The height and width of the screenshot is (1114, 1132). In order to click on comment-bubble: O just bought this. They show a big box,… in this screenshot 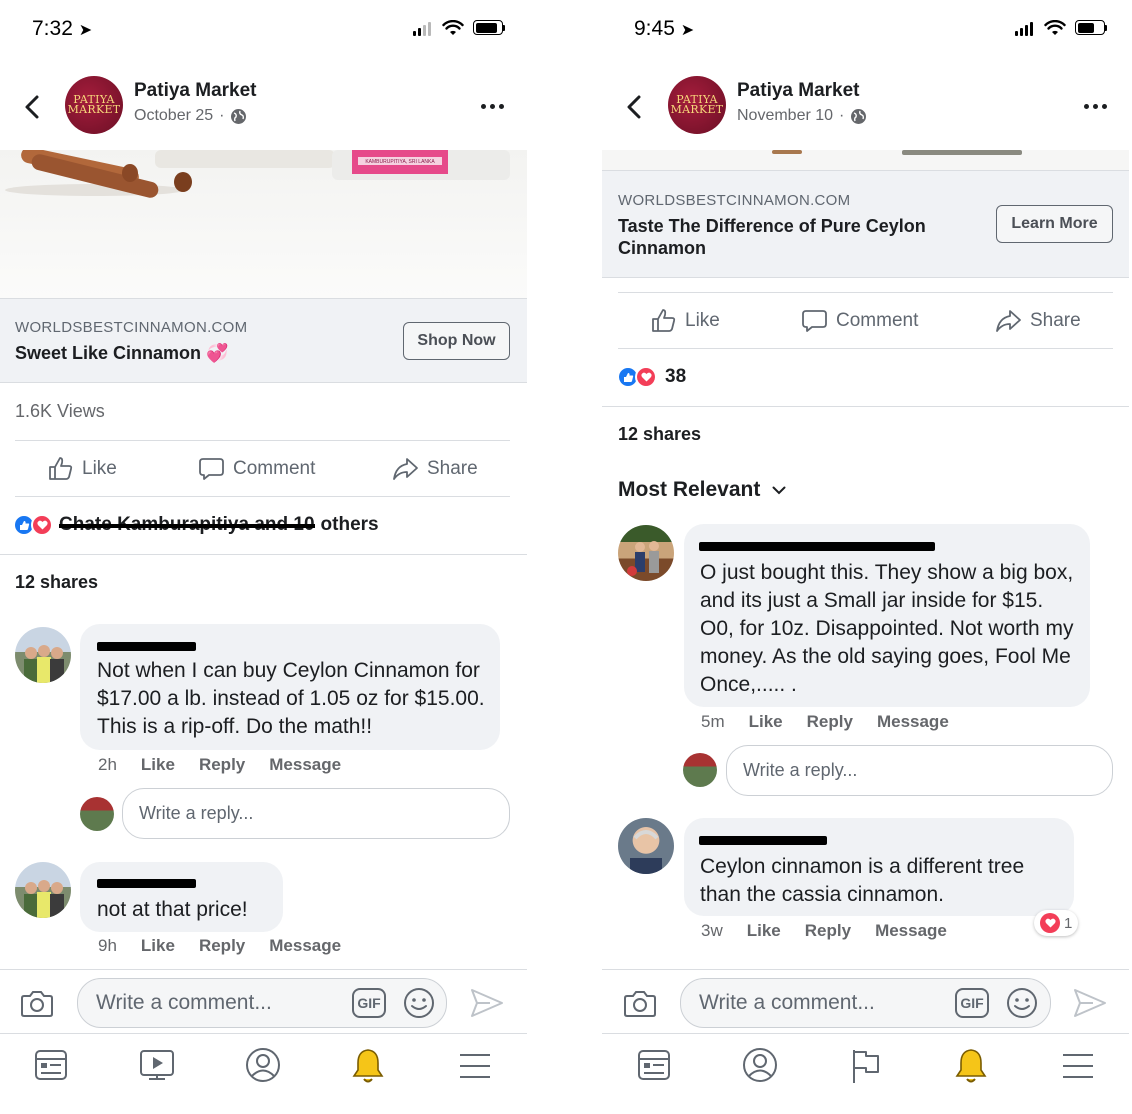, I will do `click(887, 615)`.